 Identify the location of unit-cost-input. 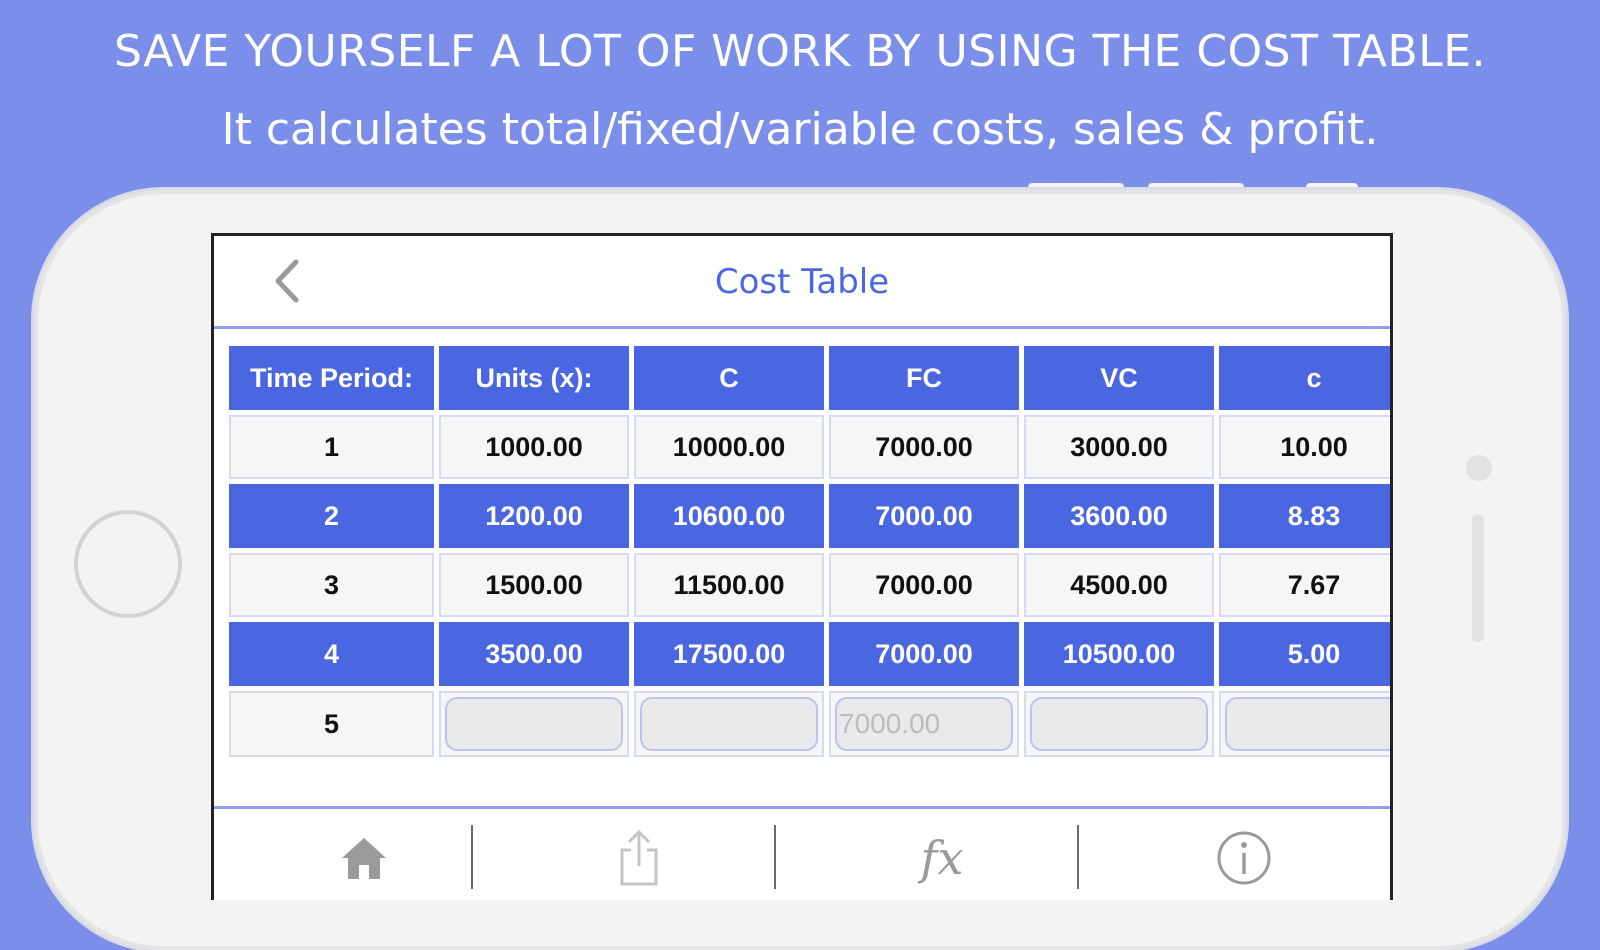
(1307, 724).